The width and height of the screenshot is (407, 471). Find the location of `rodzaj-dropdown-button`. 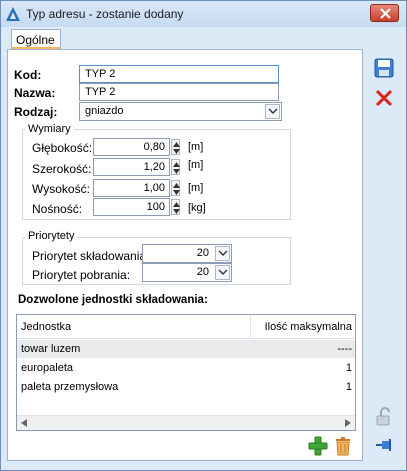

rodzaj-dropdown-button is located at coordinates (272, 111).